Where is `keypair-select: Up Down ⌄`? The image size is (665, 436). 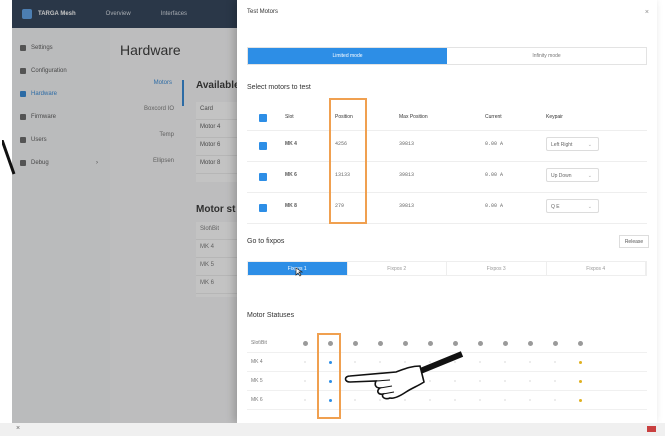
keypair-select: Up Down ⌄ is located at coordinates (572, 175).